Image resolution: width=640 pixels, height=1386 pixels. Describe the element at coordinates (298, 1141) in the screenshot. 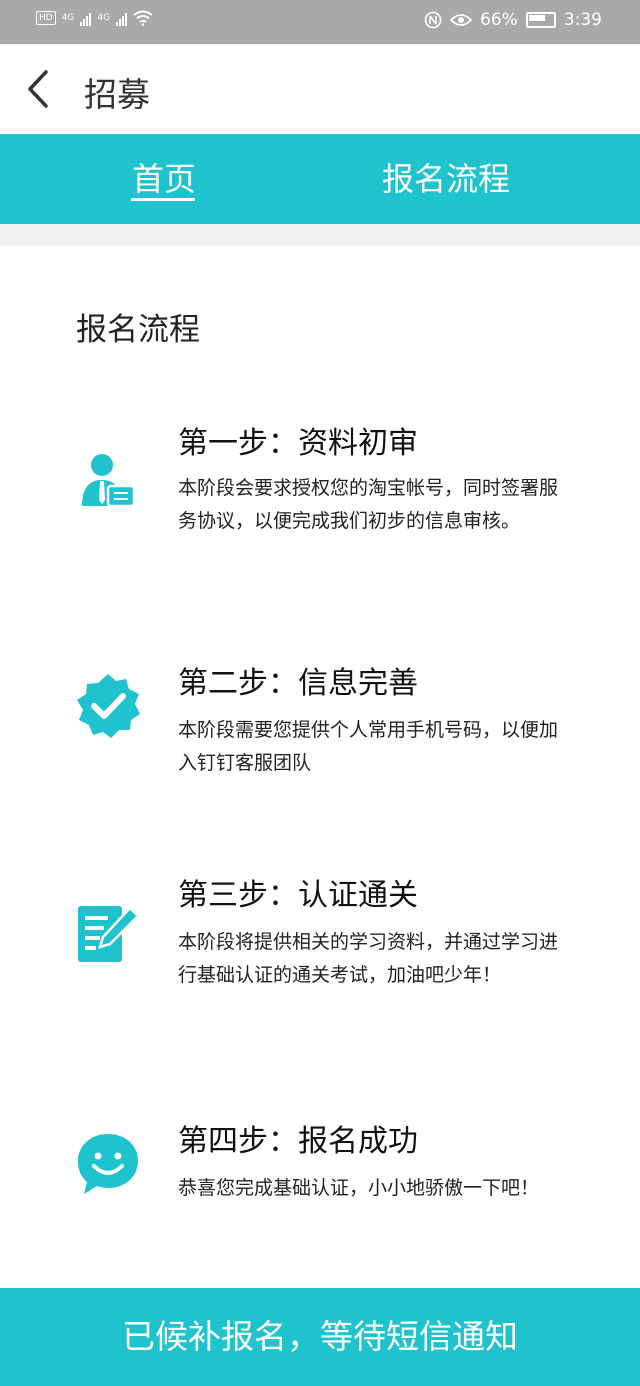

I see `step-title: 第四步：报名成功` at that location.